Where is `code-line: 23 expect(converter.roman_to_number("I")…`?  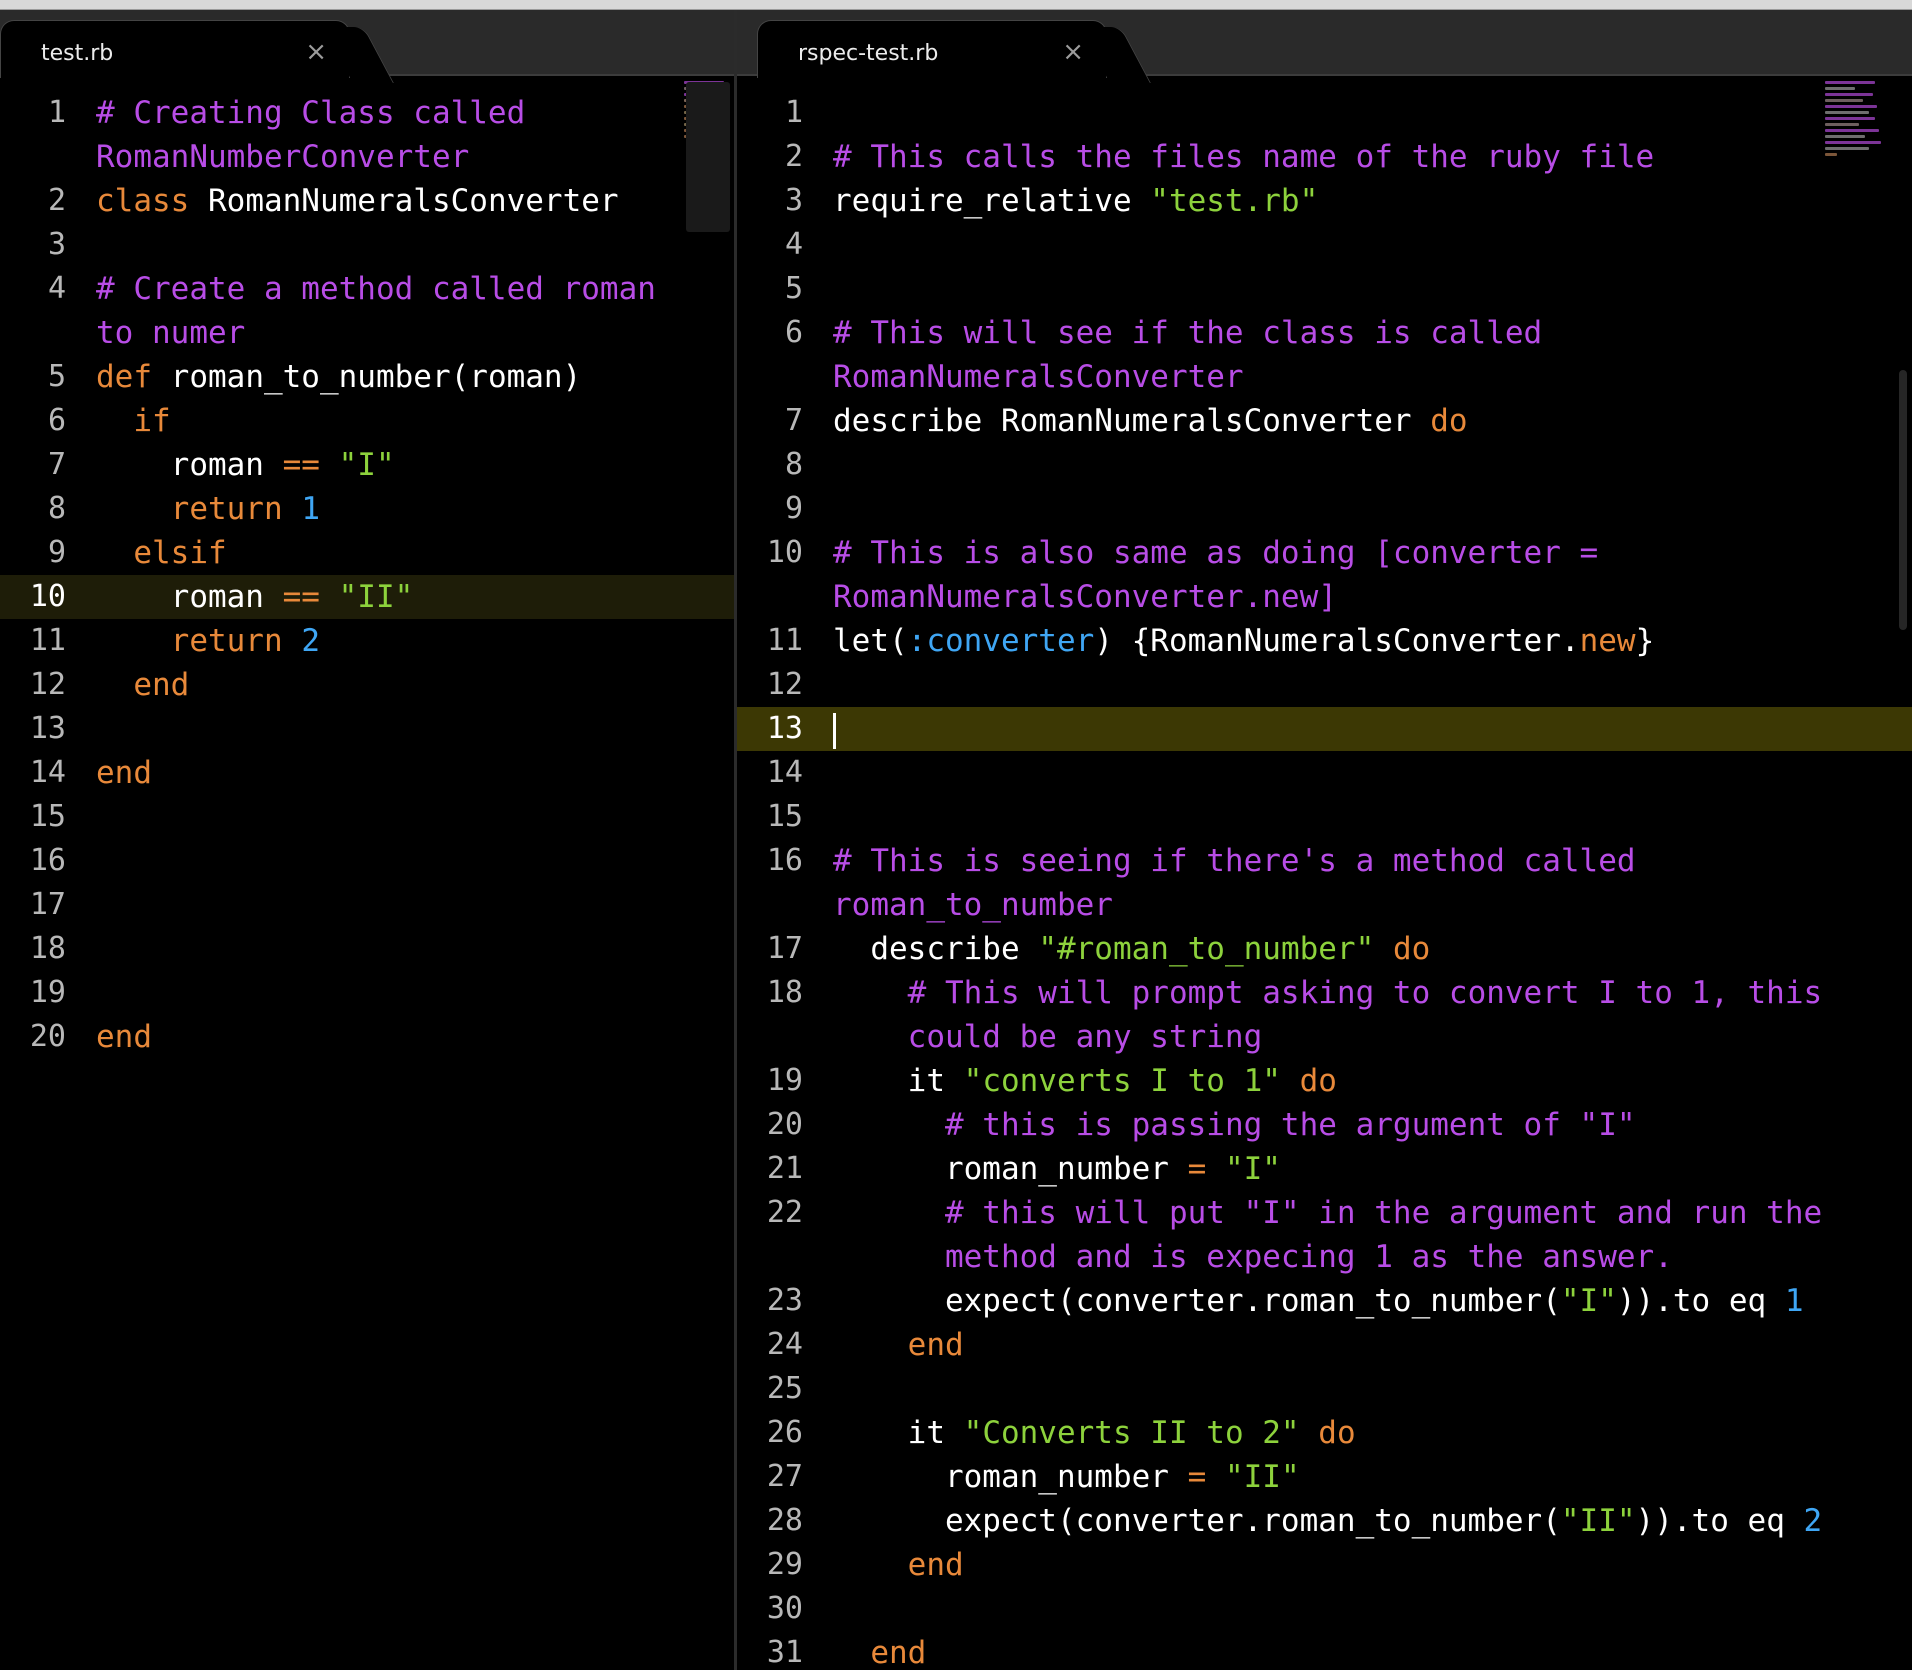
code-line: 23 expect(converter.roman_to_number("I")… is located at coordinates (1324, 1301).